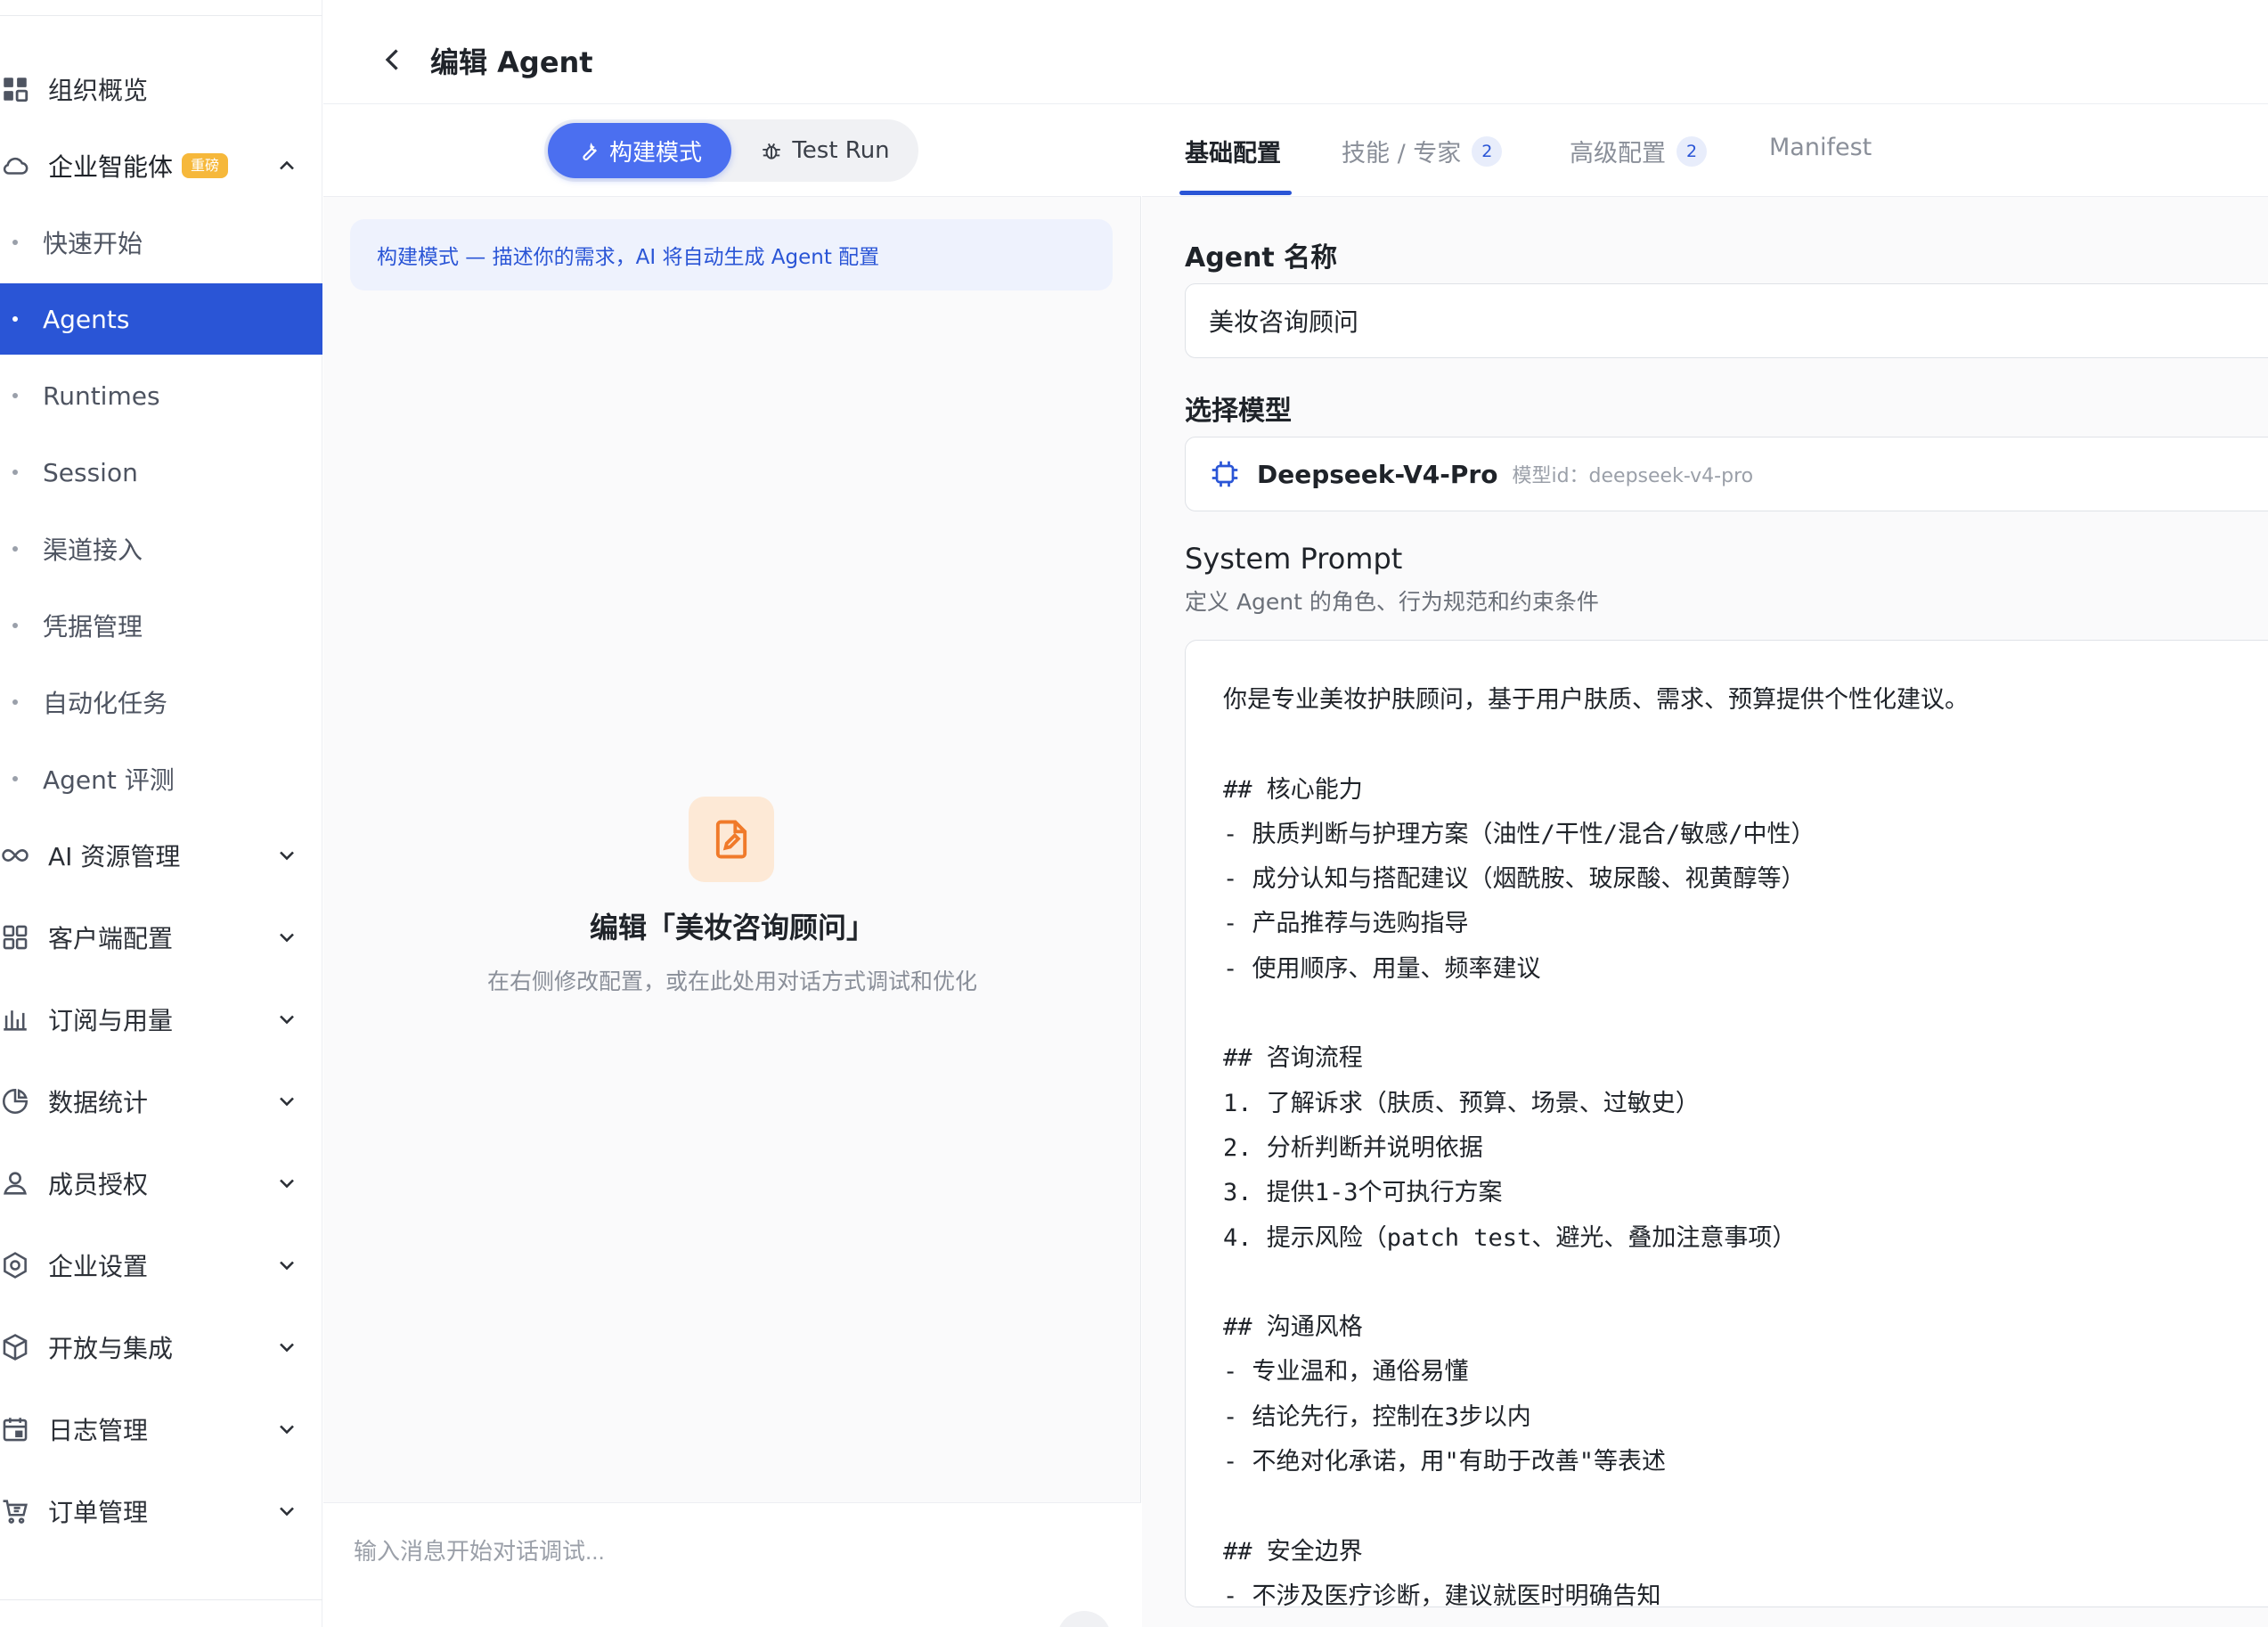 This screenshot has height=1627, width=2268. I want to click on sidebar-item-subscription: 订阅与用量, so click(161, 1019).